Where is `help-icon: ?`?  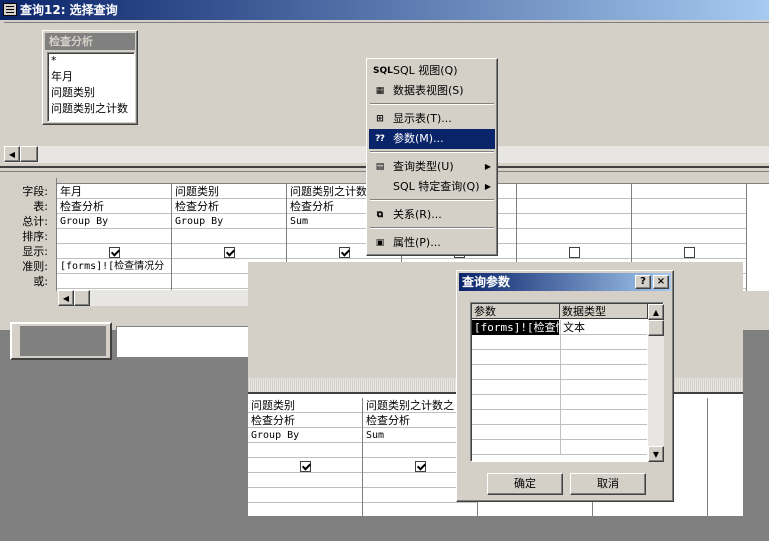
help-icon: ? is located at coordinates (643, 282).